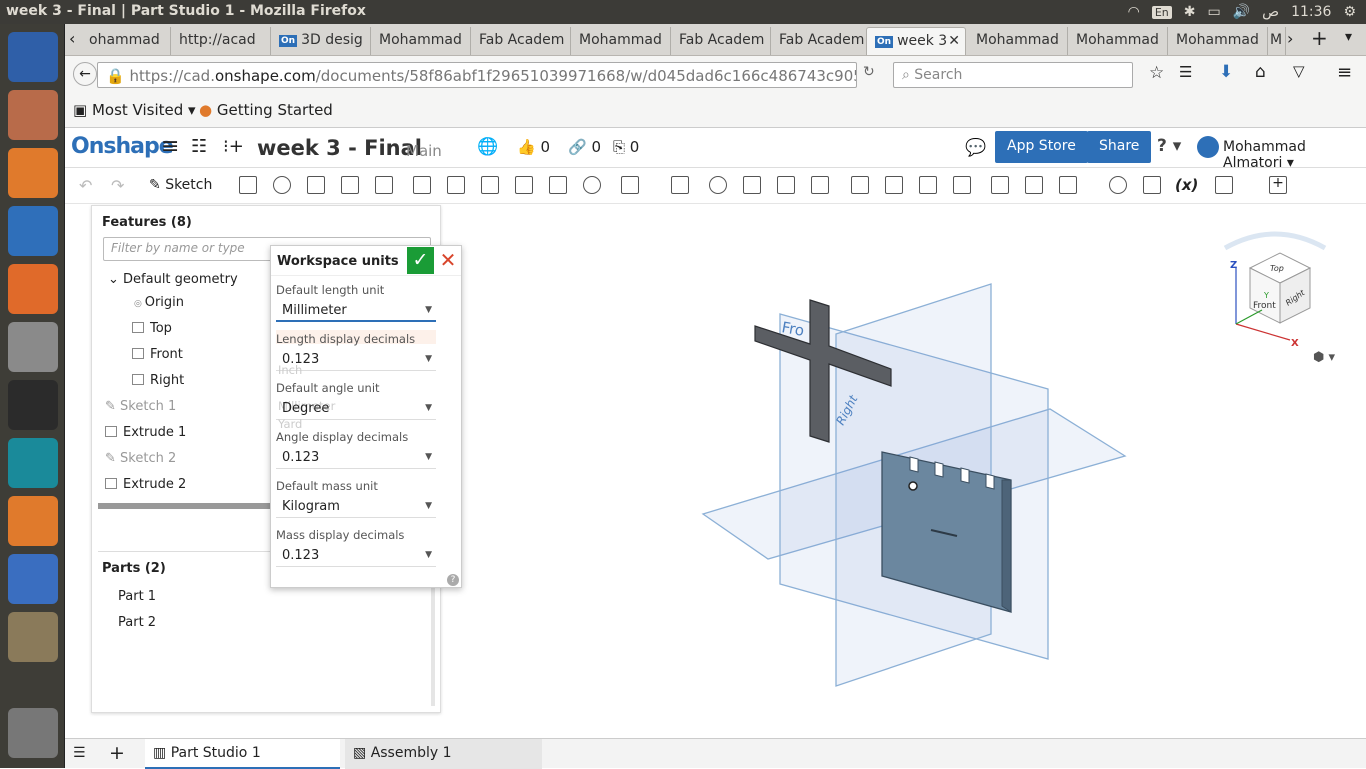 The image size is (1366, 769). Describe the element at coordinates (1278, 185) in the screenshot. I see `add-custom-feature-icon: +` at that location.